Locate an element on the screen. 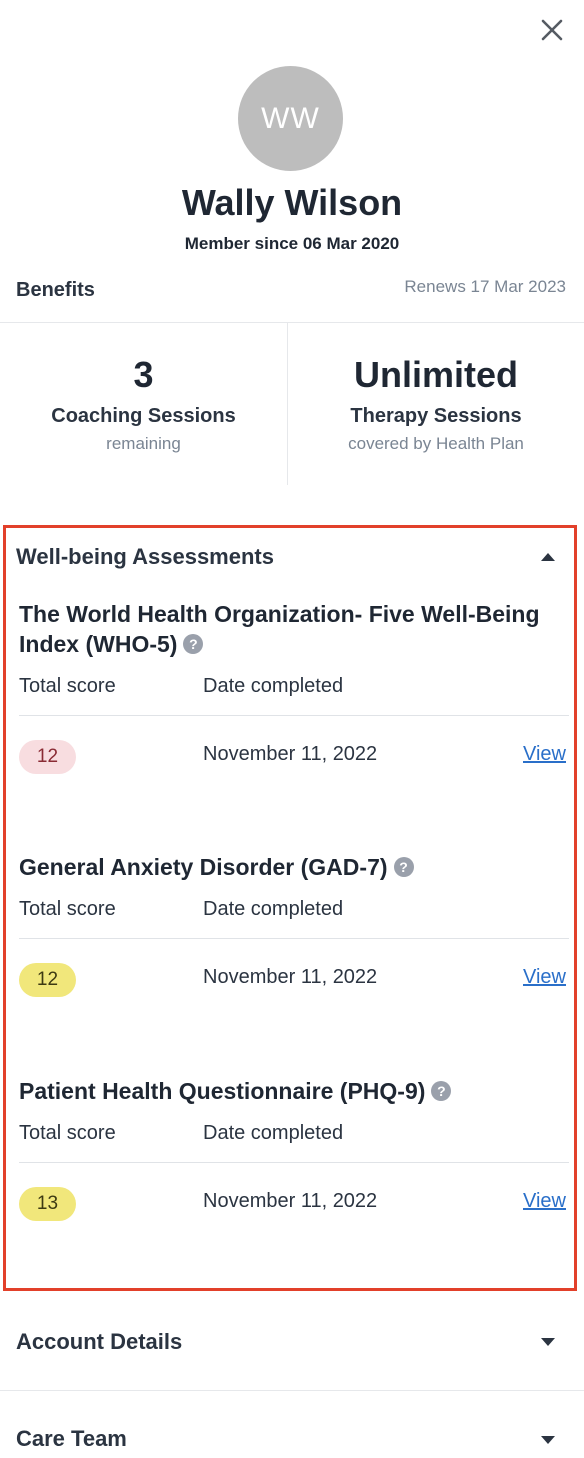 The width and height of the screenshot is (584, 1458). benefit-label: Therapy Sessions is located at coordinates (436, 416).